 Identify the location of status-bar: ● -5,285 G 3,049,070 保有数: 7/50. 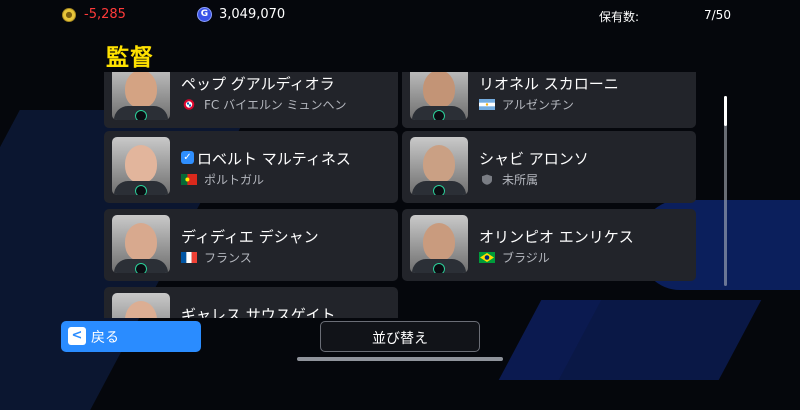
(400, 16).